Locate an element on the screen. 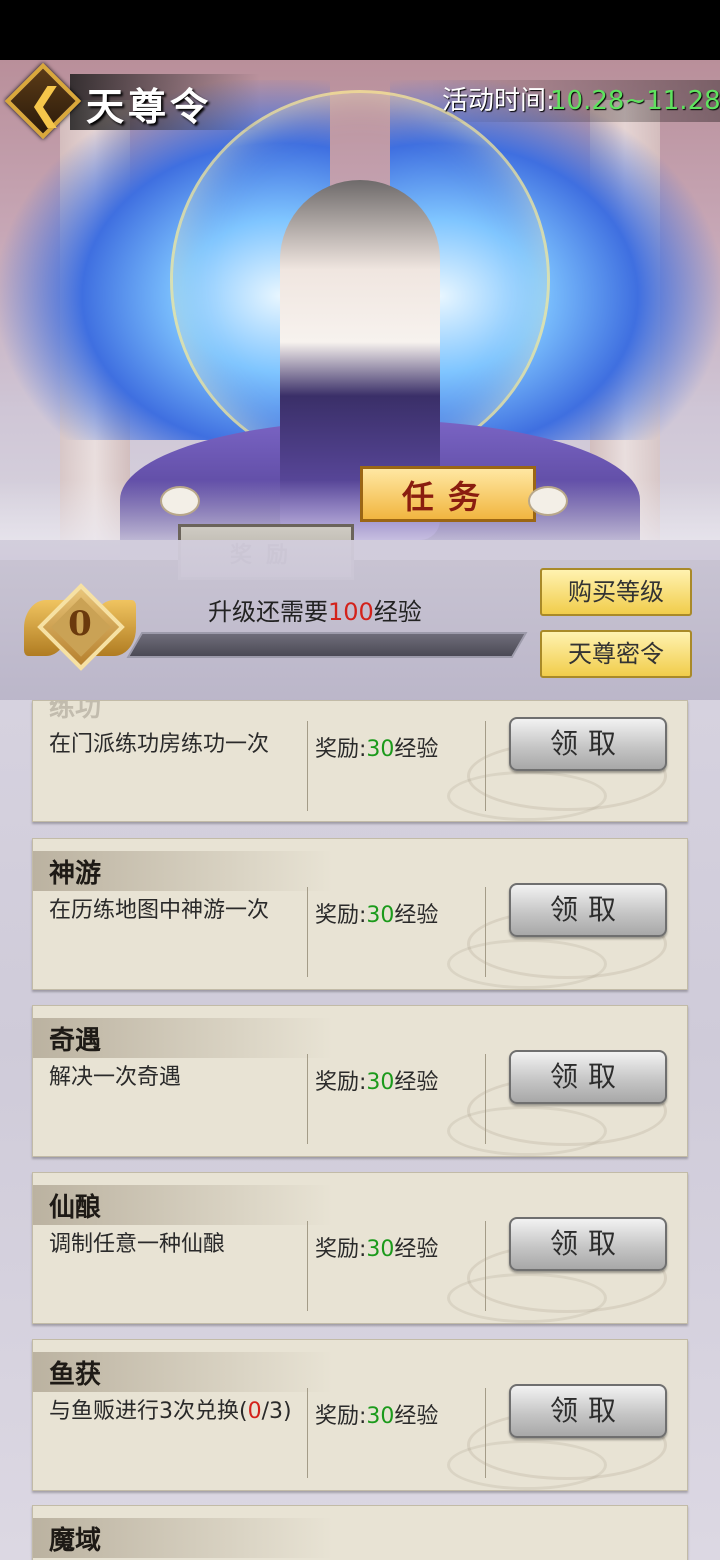 This screenshot has width=720, height=1560. task-description: 解决一次奇遇 is located at coordinates (115, 1077).